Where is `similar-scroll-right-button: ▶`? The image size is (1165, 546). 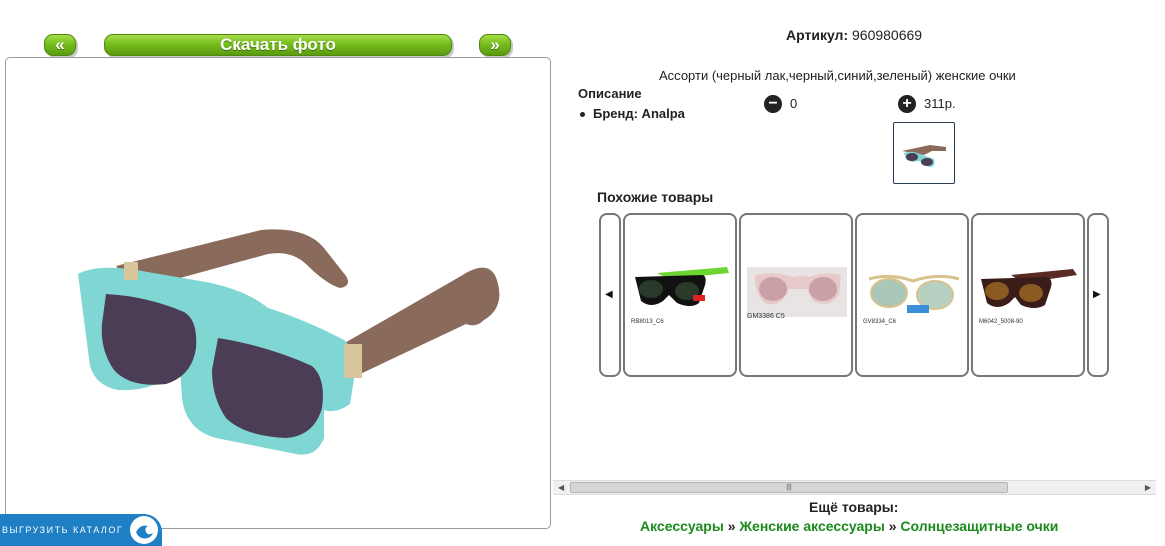 similar-scroll-right-button: ▶ is located at coordinates (1098, 295).